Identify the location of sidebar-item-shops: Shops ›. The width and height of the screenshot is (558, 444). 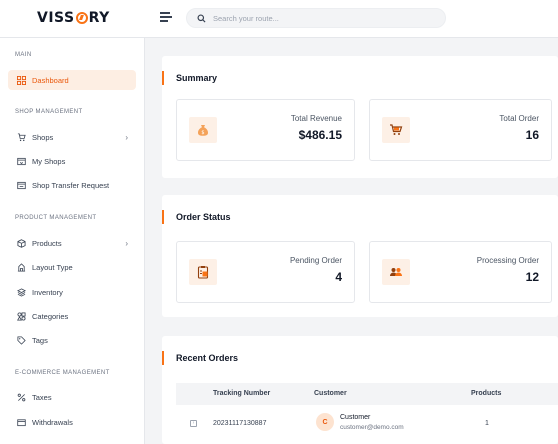
(72, 137).